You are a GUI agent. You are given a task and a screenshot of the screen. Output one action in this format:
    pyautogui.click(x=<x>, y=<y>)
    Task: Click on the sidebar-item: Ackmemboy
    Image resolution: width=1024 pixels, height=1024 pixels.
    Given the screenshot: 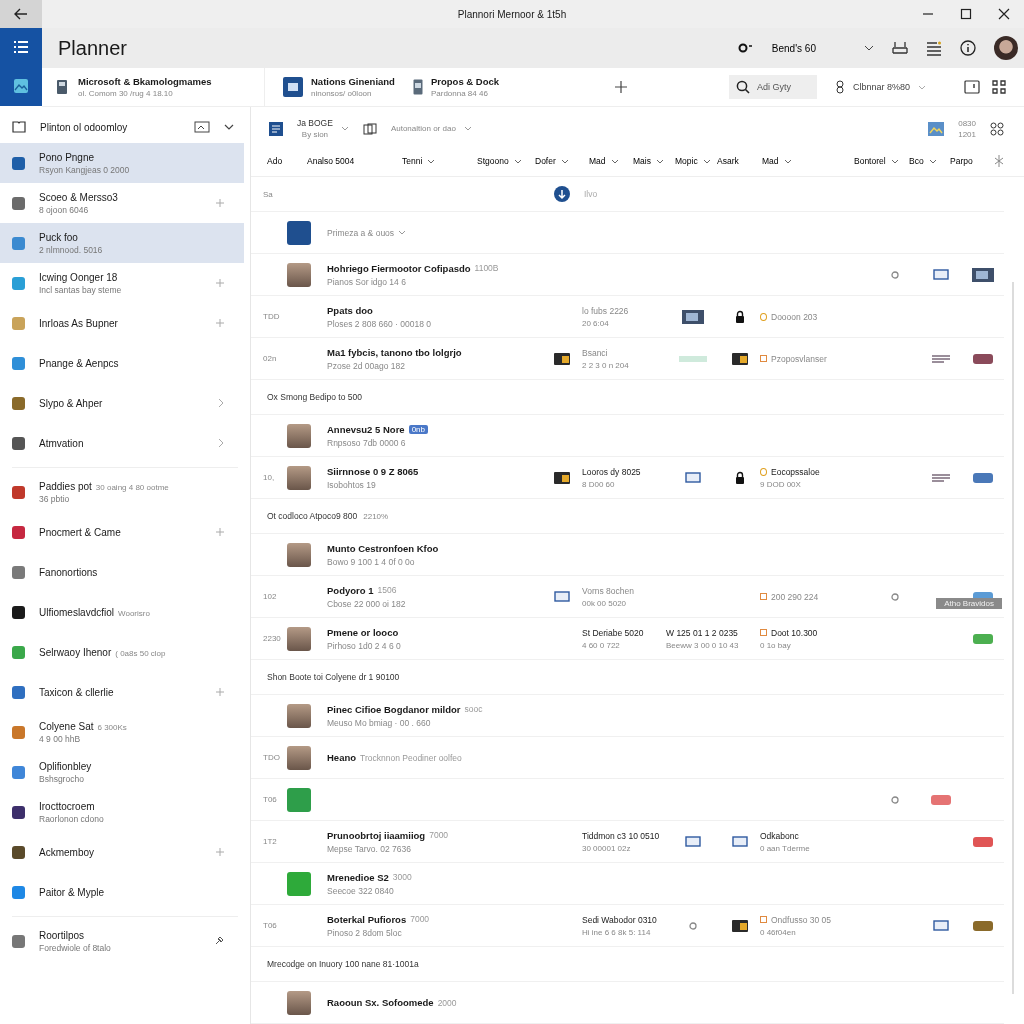 What is the action you would take?
    pyautogui.click(x=122, y=852)
    